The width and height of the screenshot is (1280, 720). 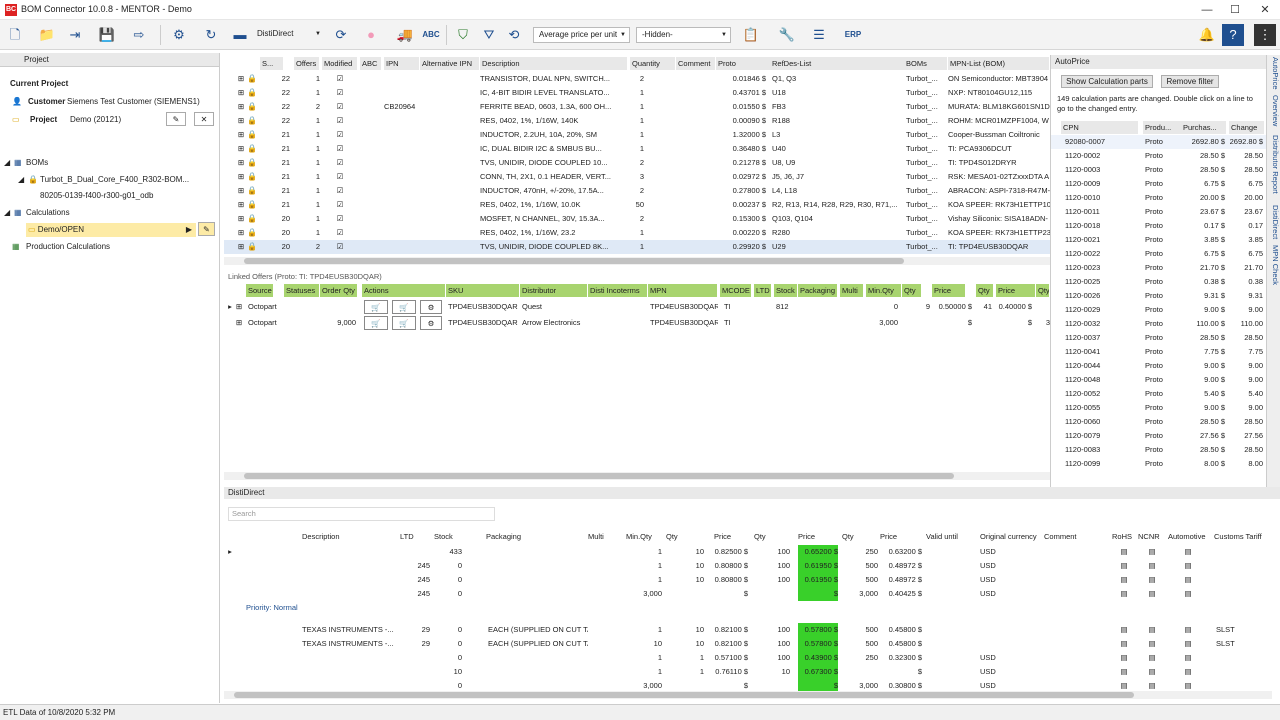 I want to click on truck-icon: 🚚, so click(x=405, y=35).